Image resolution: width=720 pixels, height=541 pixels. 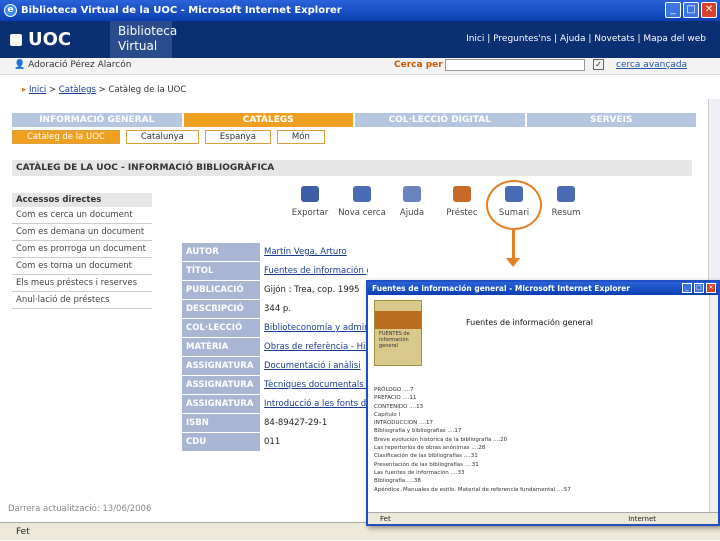 I want to click on toc-item: CONTENIDO ....13, so click(x=399, y=406).